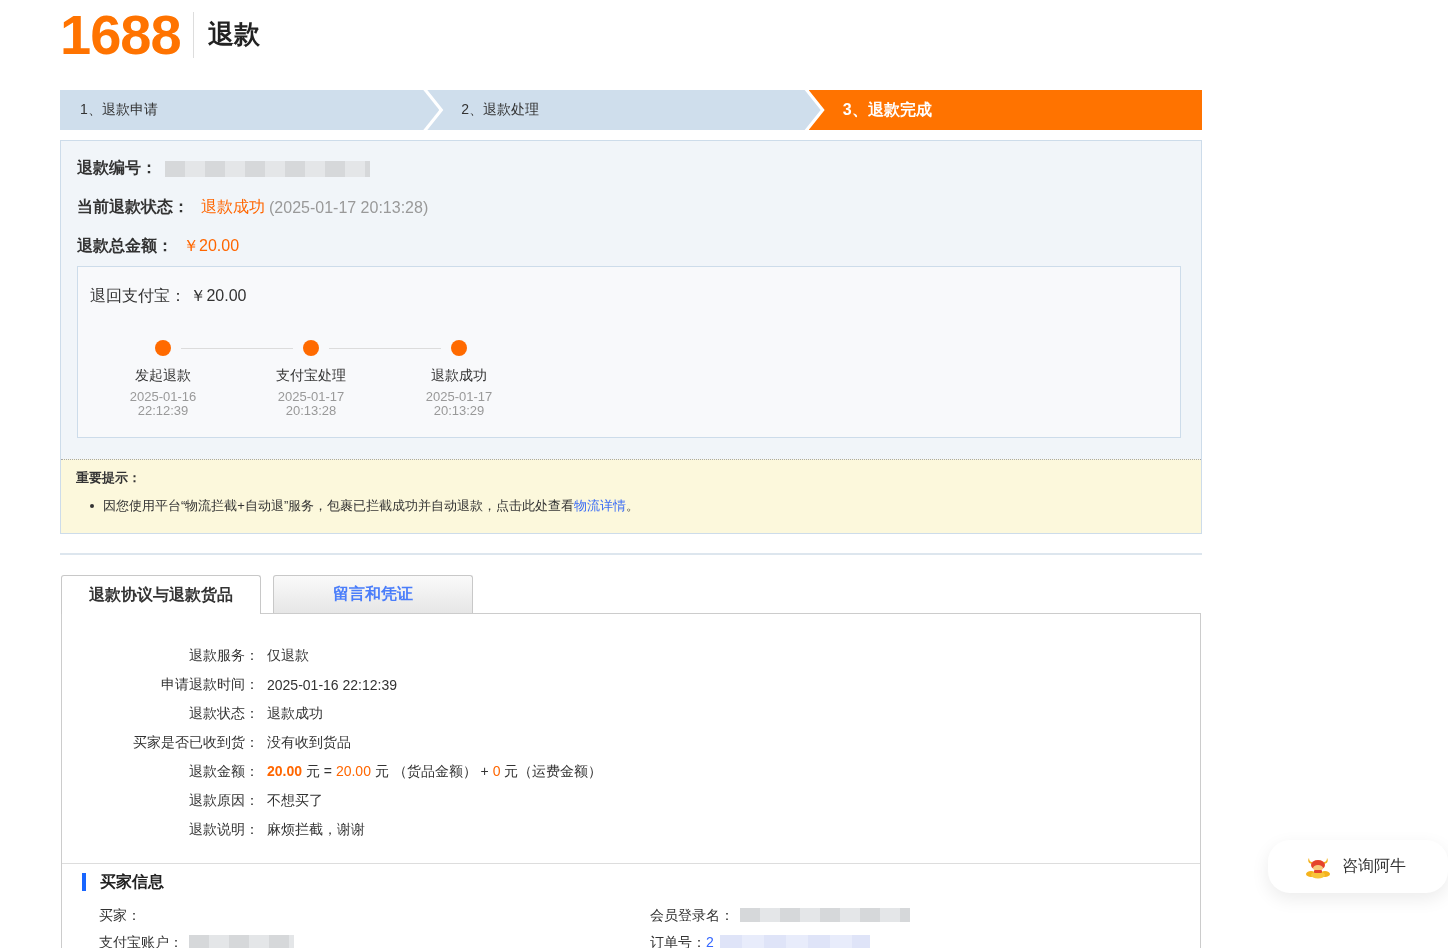  Describe the element at coordinates (295, 713) in the screenshot. I see `detail-value: 退款成功` at that location.